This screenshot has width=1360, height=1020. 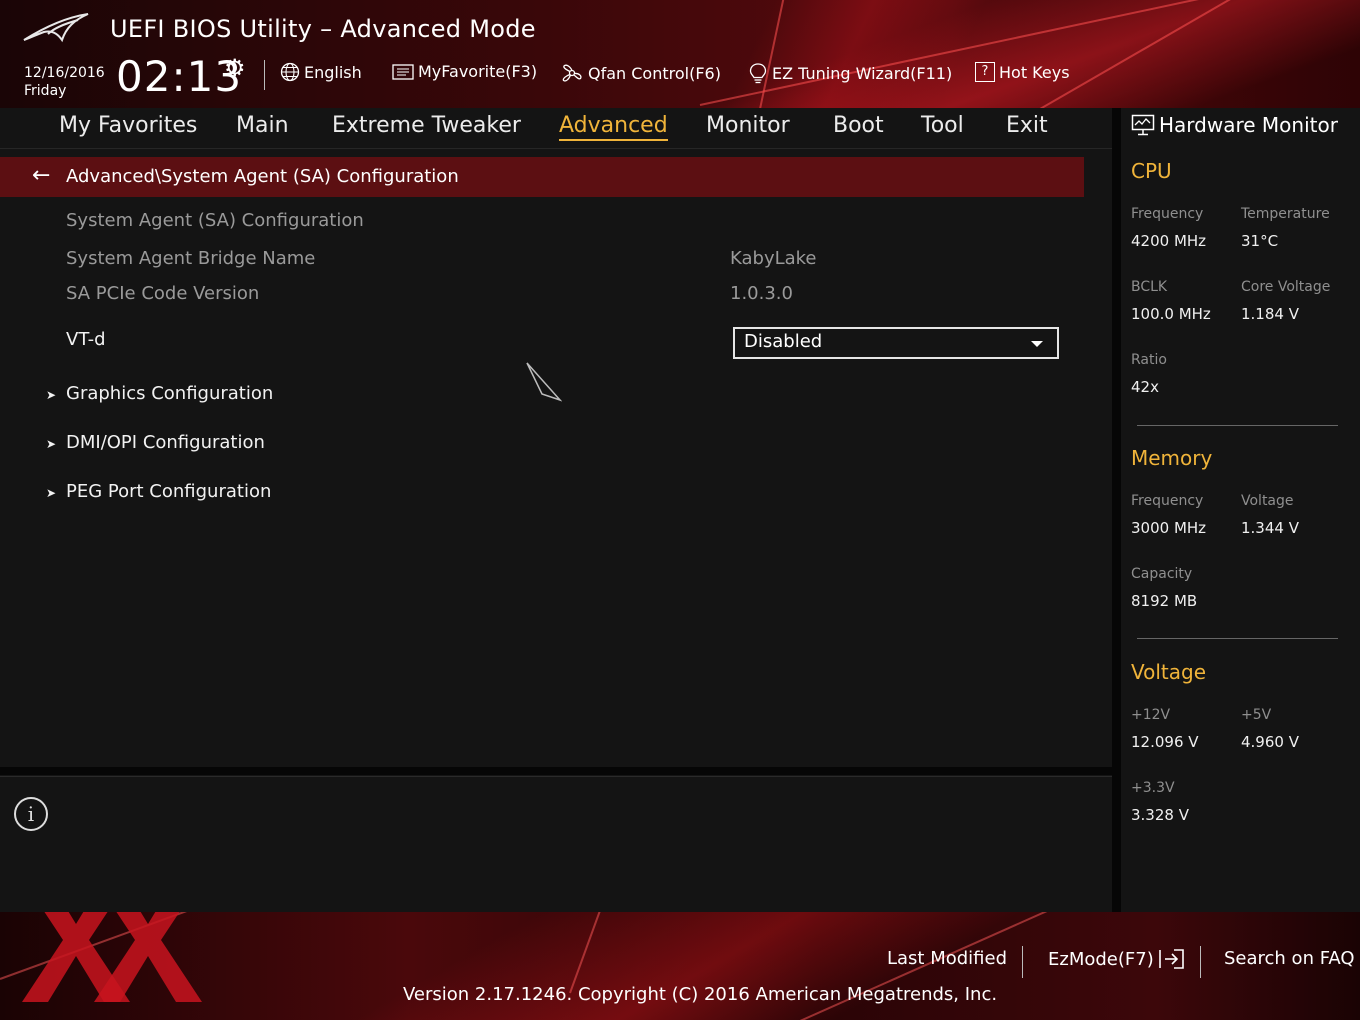 What do you see at coordinates (56, 28) in the screenshot?
I see `rog-logo-icon` at bounding box center [56, 28].